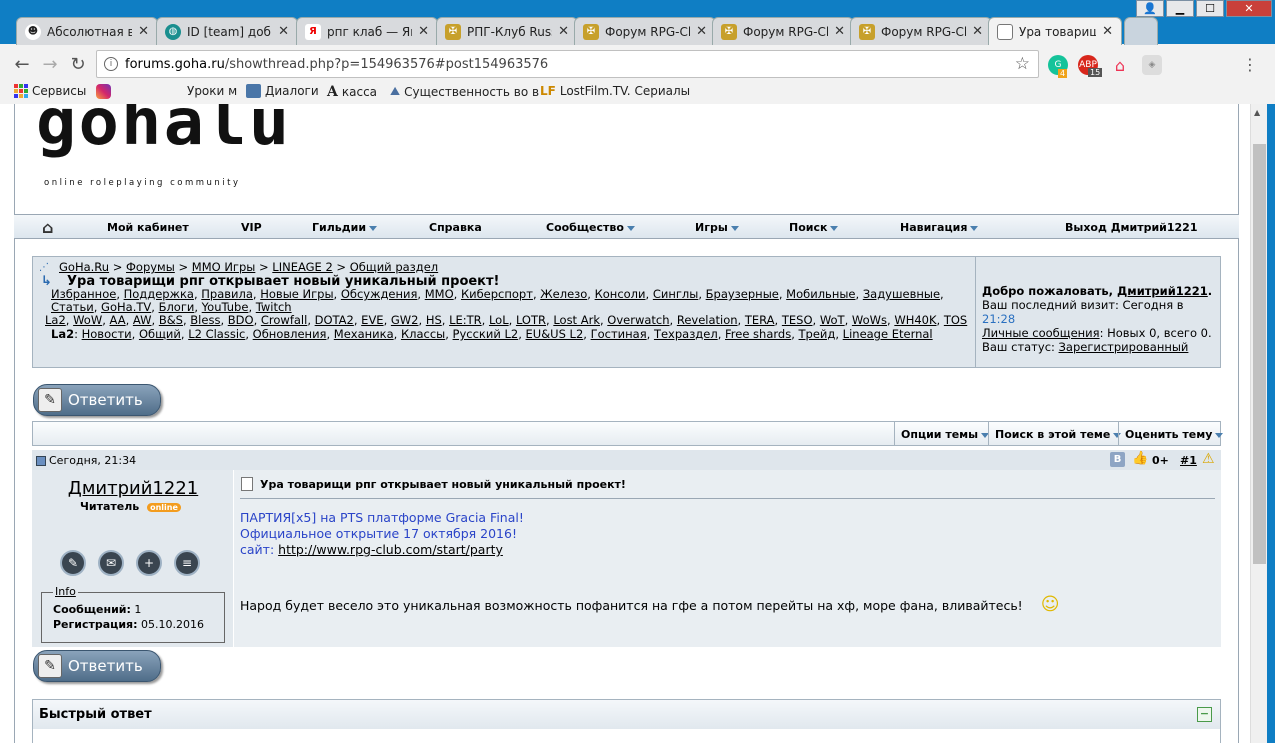  What do you see at coordinates (619, 334) in the screenshot?
I see `nav-link: Гостиная` at bounding box center [619, 334].